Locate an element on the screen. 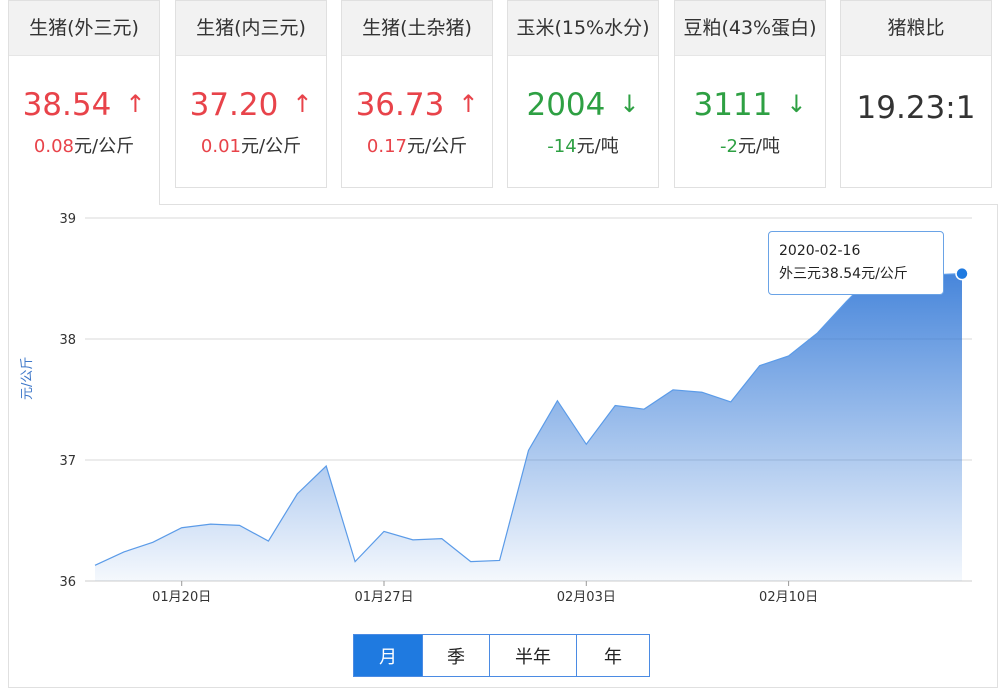  y-tick-label: 39 is located at coordinates (67, 219).